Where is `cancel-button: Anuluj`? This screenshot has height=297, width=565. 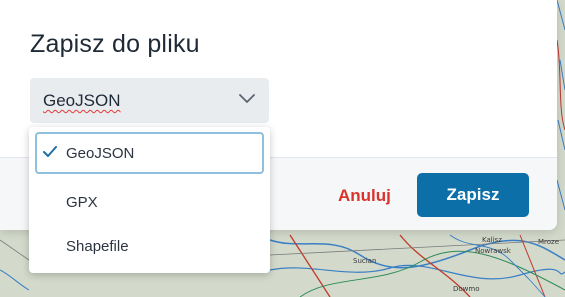
cancel-button: Anuluj is located at coordinates (364, 196).